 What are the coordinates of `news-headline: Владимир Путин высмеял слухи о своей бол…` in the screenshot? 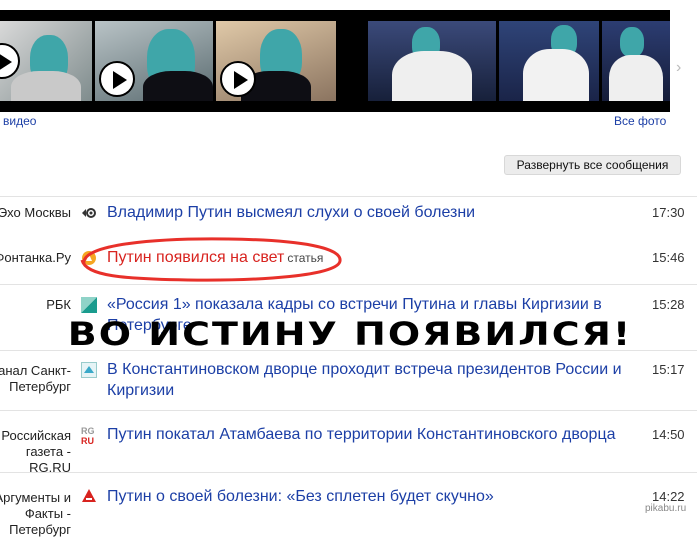 It's located at (372, 212).